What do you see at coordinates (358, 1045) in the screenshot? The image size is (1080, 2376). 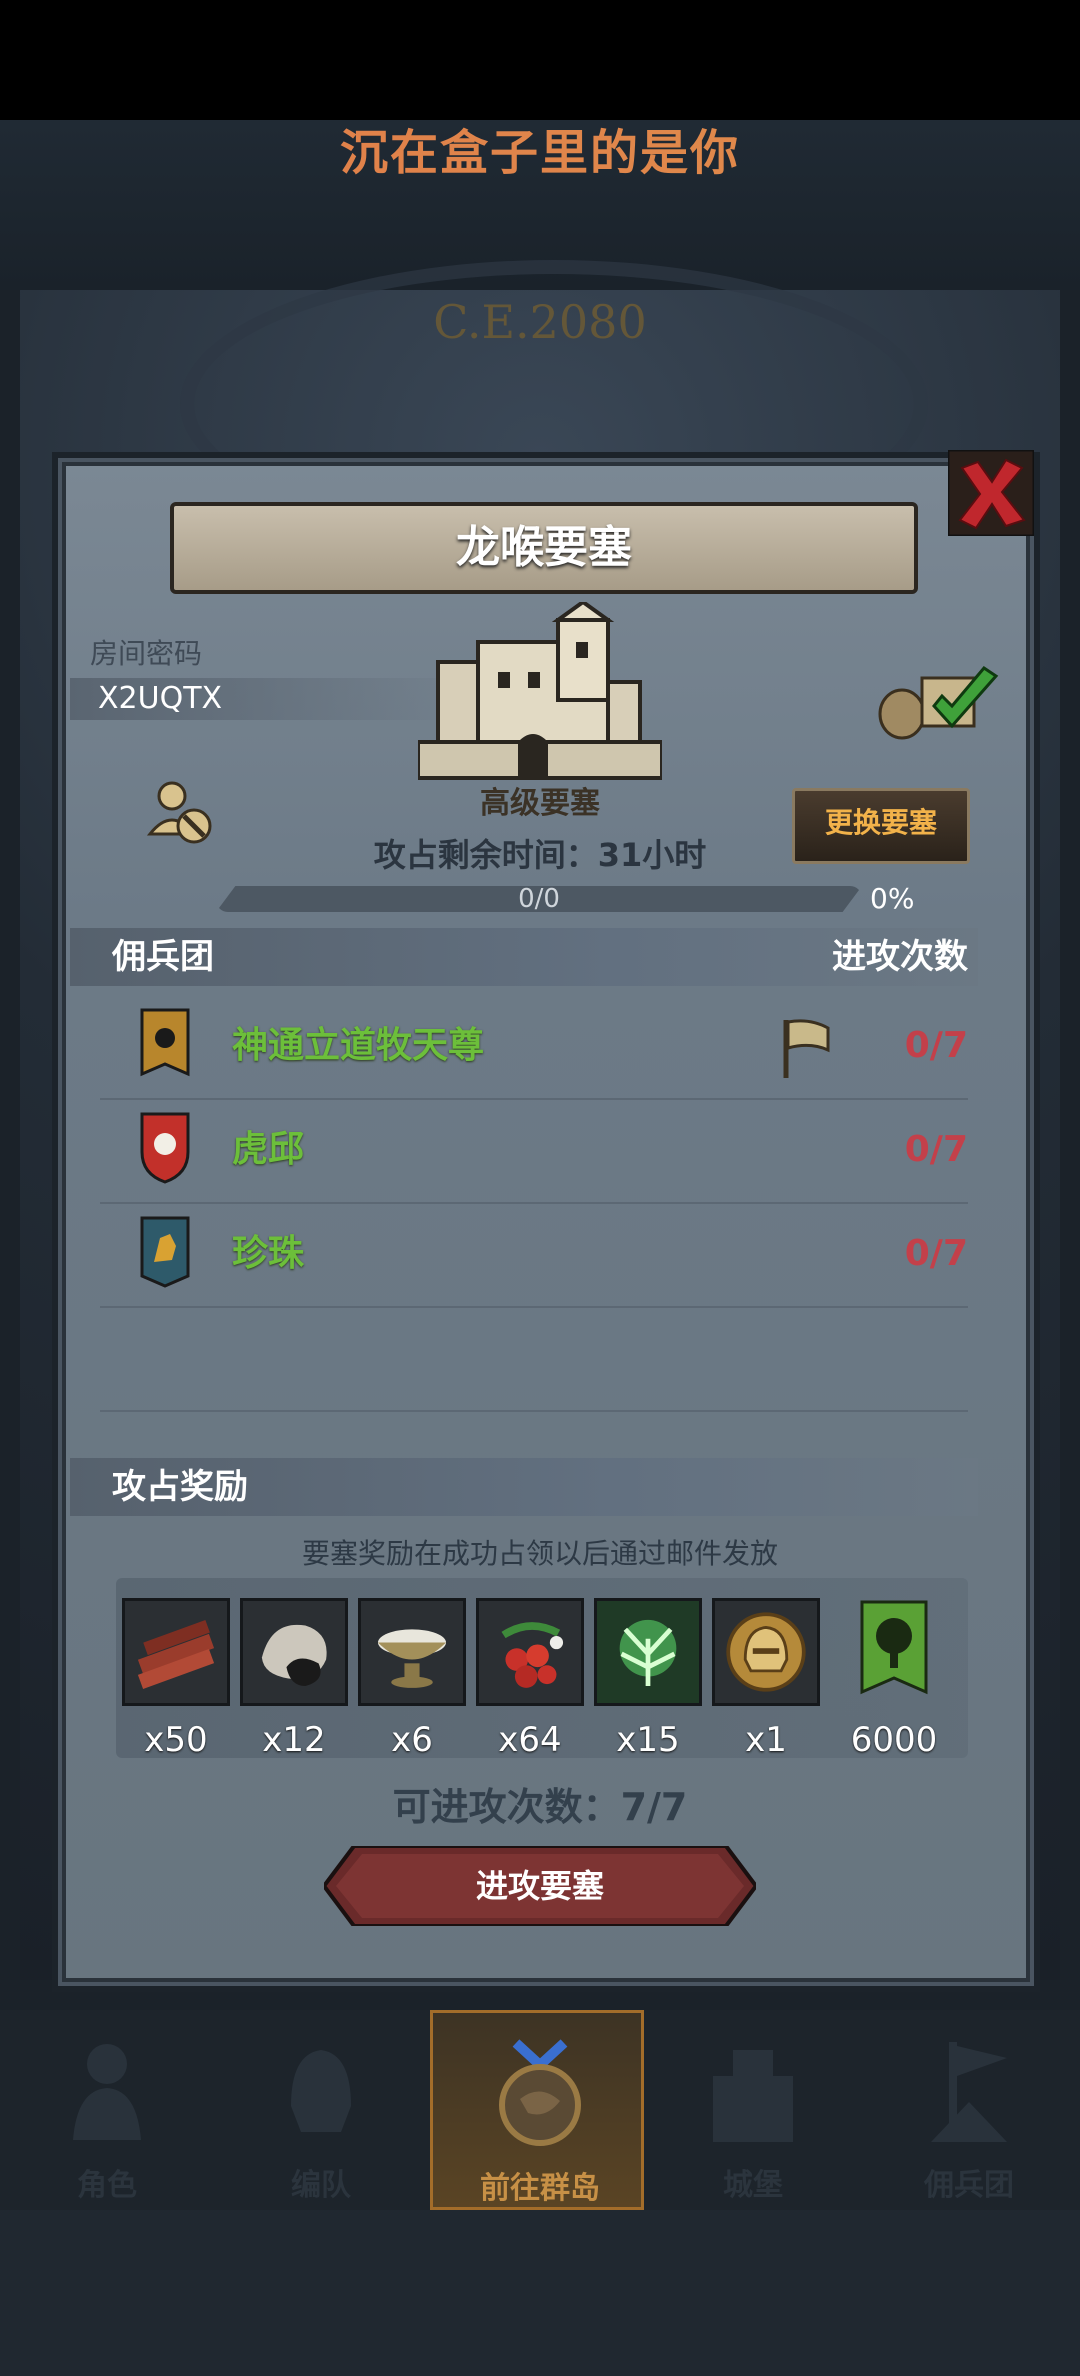 I see `mercenary-name: 神通立道牧天尊` at bounding box center [358, 1045].